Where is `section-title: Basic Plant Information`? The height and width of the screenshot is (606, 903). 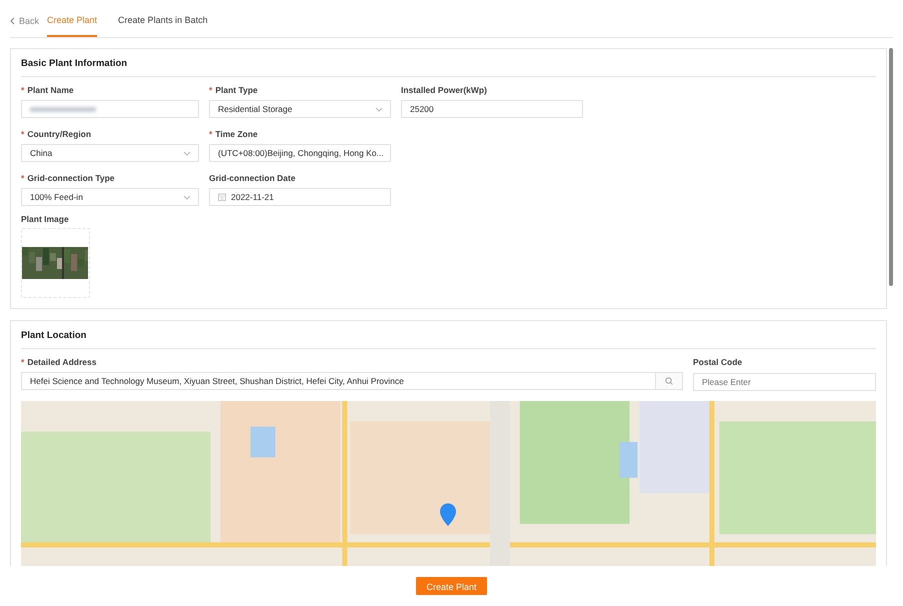 section-title: Basic Plant Information is located at coordinates (448, 67).